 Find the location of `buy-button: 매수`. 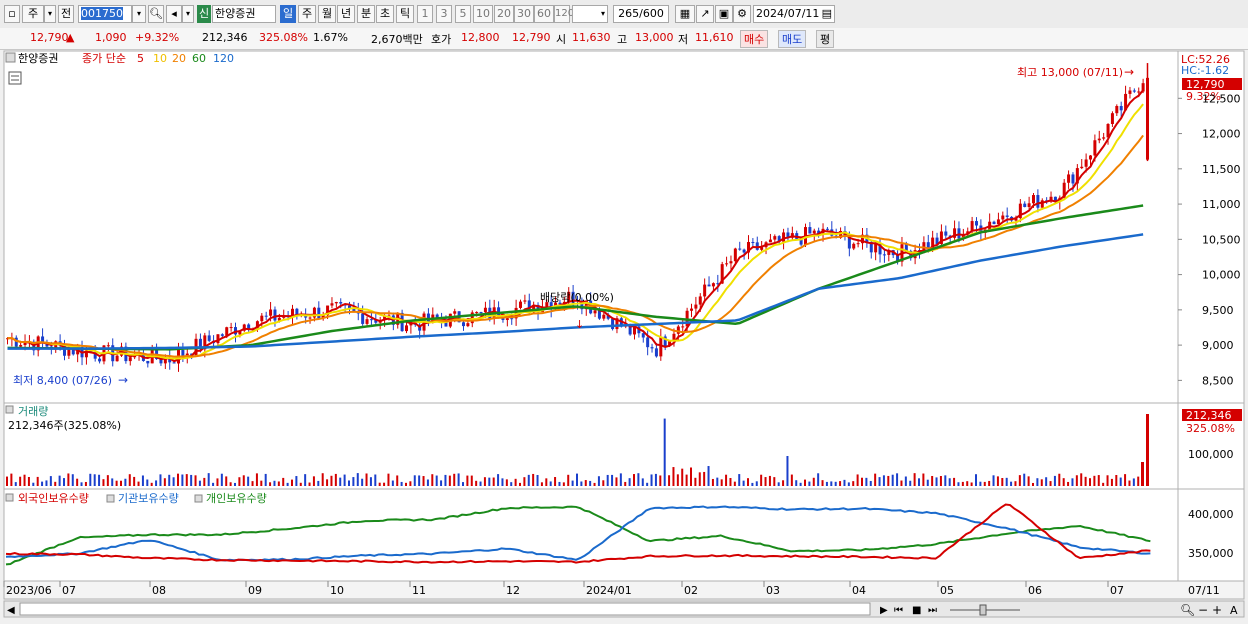

buy-button: 매수 is located at coordinates (754, 39).